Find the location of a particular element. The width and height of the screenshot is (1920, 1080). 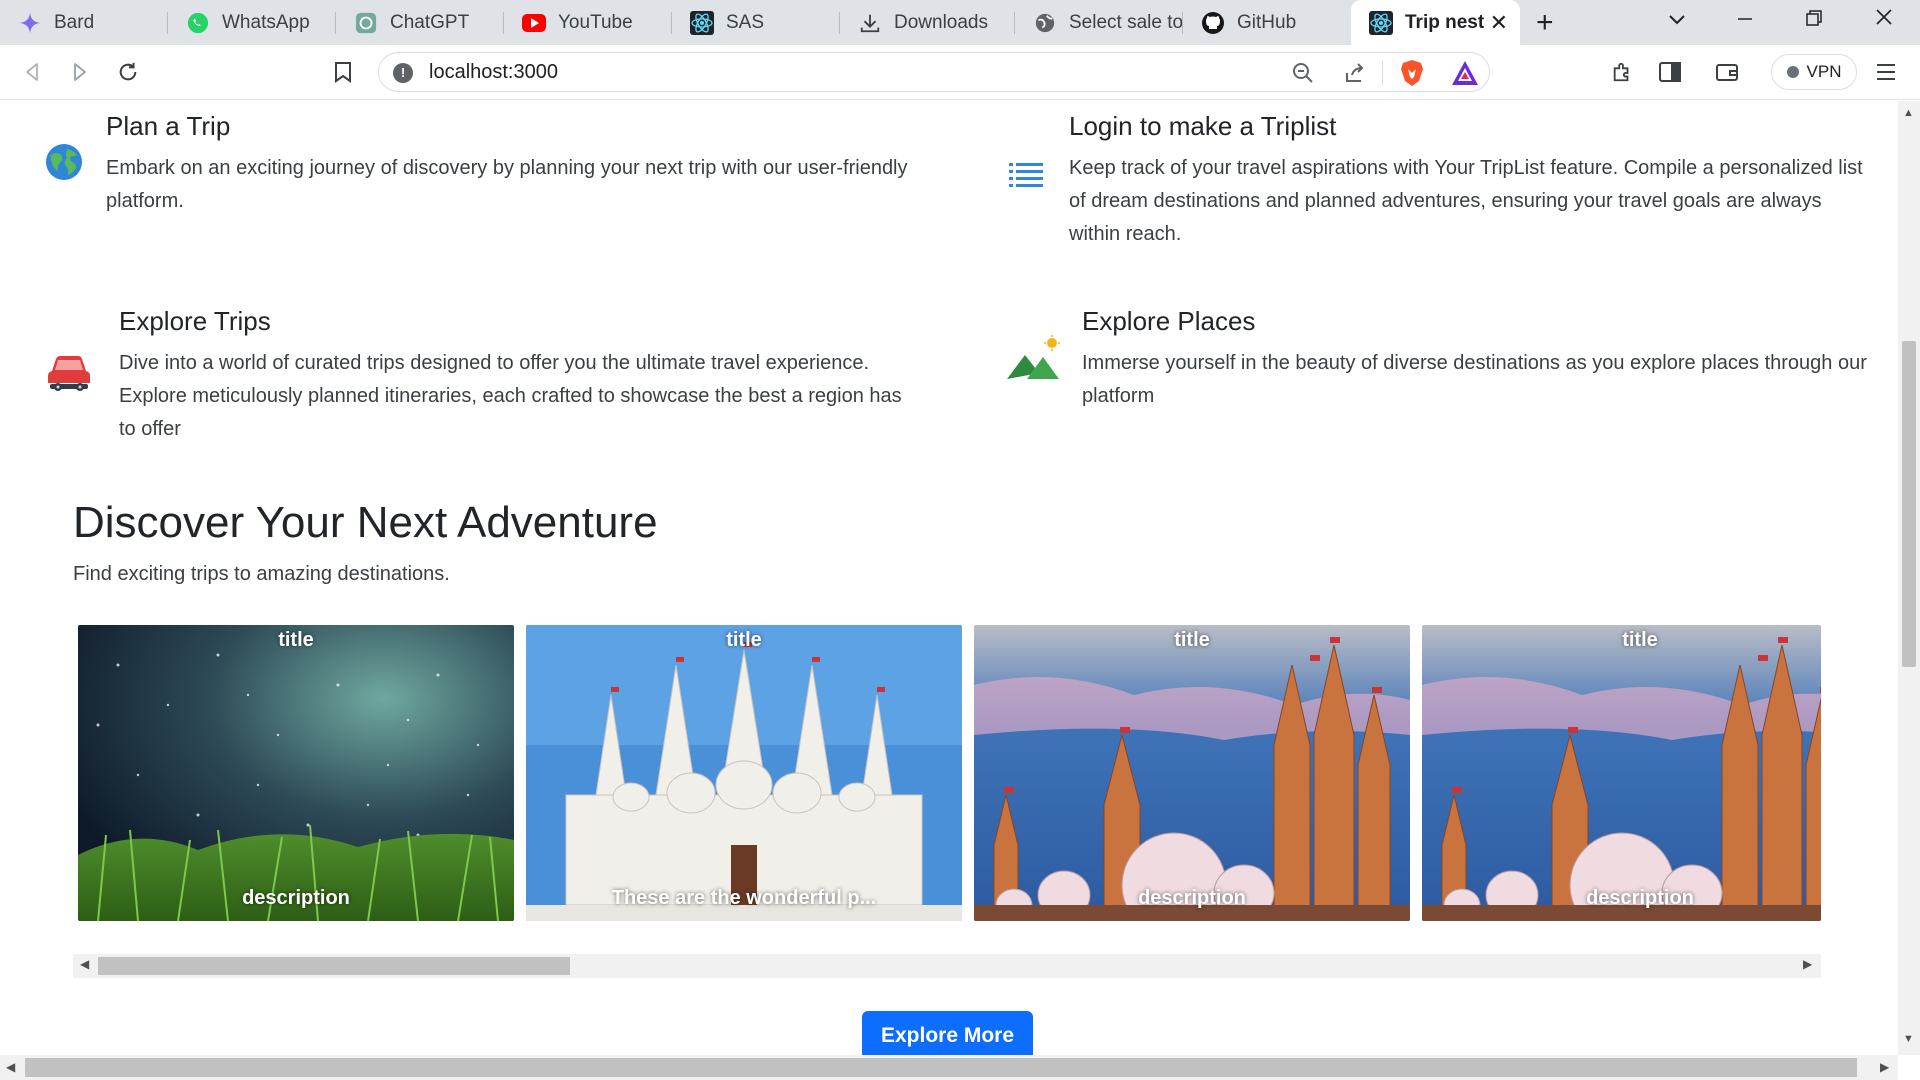

address-bar: ! localhost:3000 is located at coordinates (934, 72).